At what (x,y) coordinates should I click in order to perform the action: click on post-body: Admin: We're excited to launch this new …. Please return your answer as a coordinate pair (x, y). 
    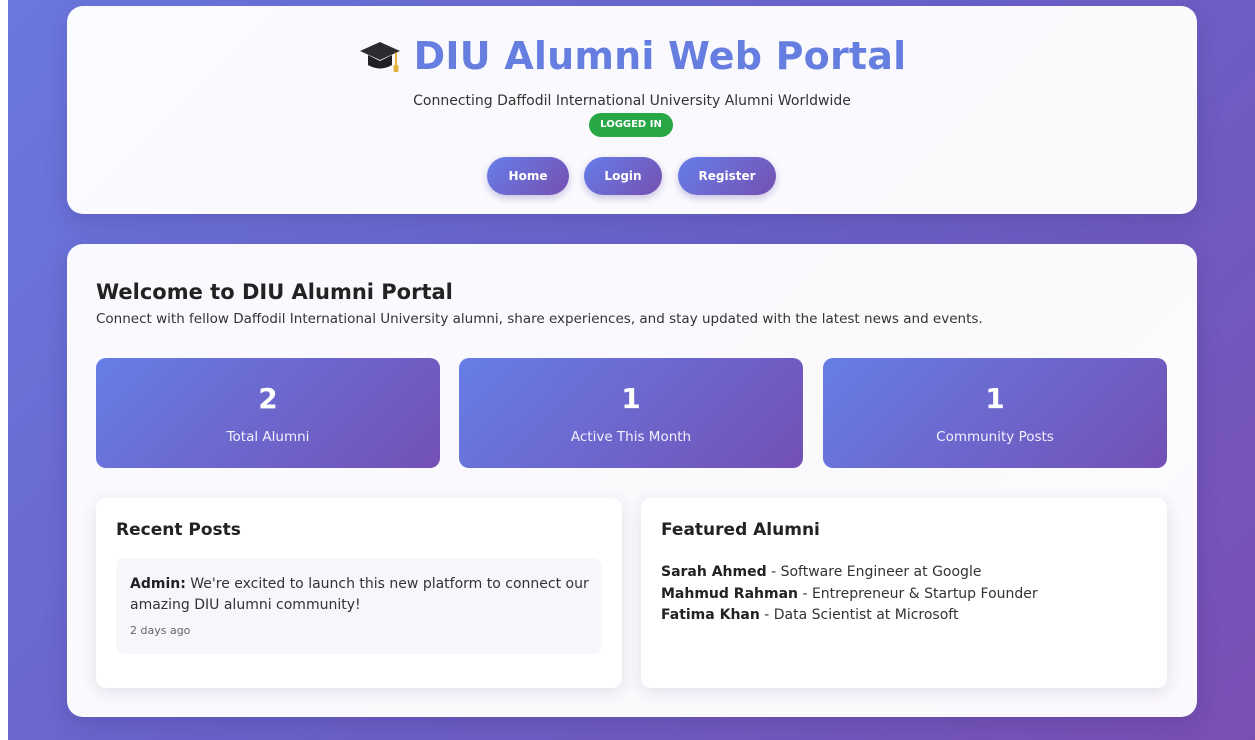
    Looking at the image, I should click on (360, 595).